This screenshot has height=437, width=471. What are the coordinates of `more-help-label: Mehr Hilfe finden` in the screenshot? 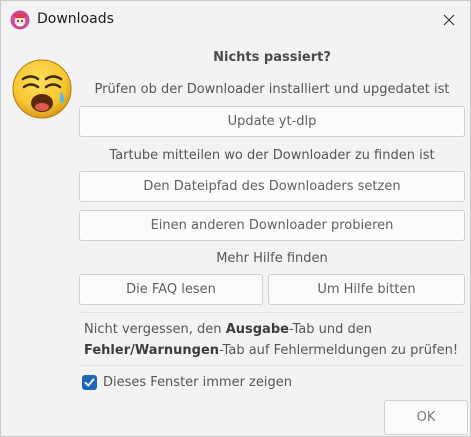 It's located at (272, 258).